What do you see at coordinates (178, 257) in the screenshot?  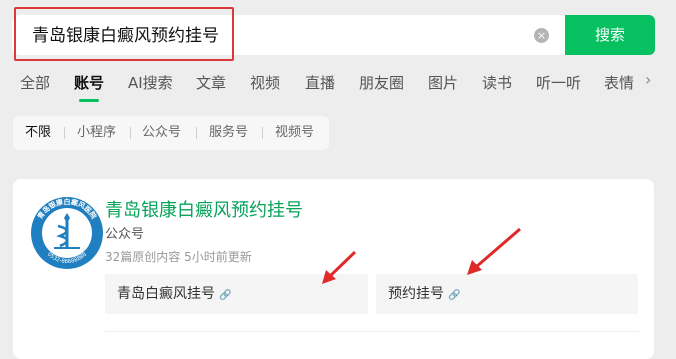 I see `account-meta: 32篇原创内容 5小时前更新` at bounding box center [178, 257].